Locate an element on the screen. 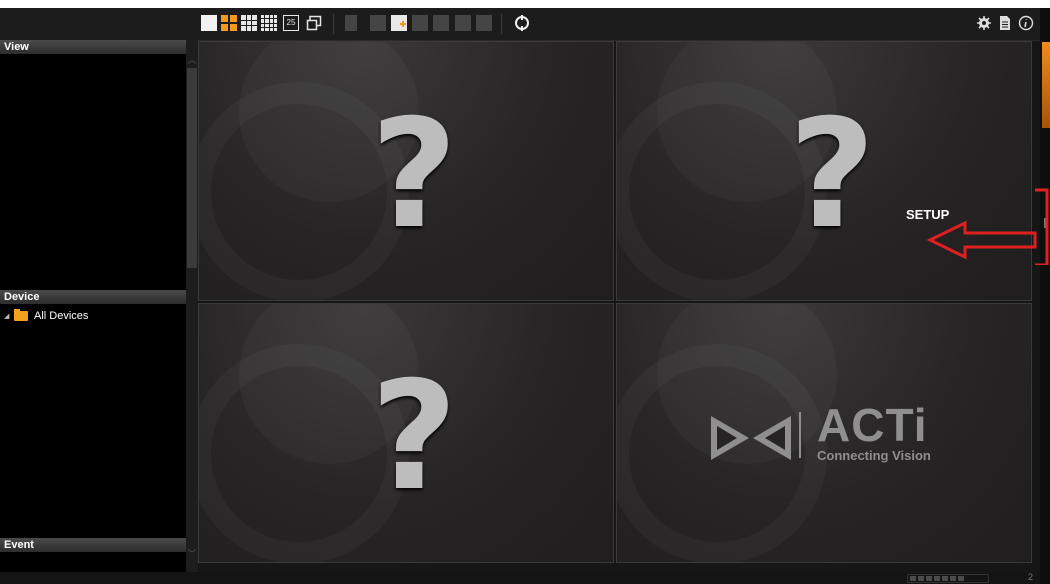 This screenshot has width=1050, height=584. info-icon is located at coordinates (1026, 23).